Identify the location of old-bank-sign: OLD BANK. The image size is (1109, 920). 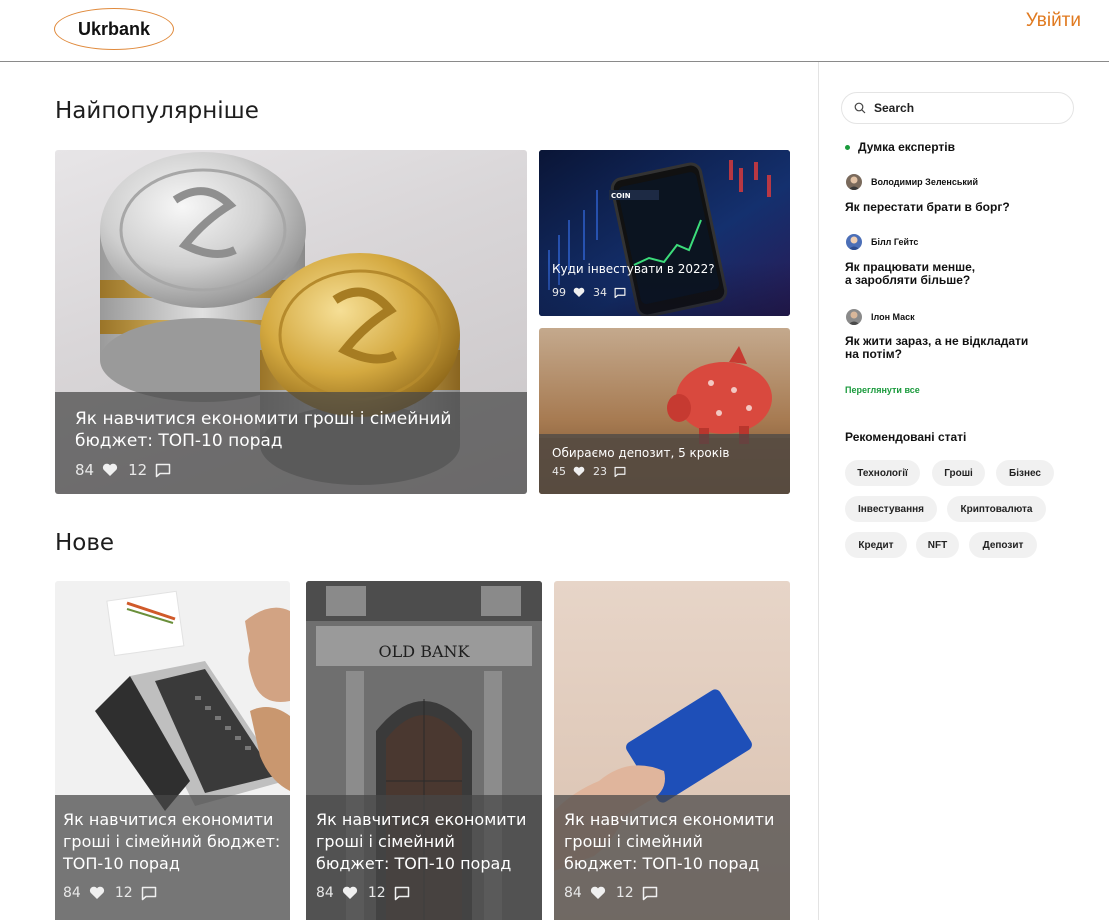
(425, 651).